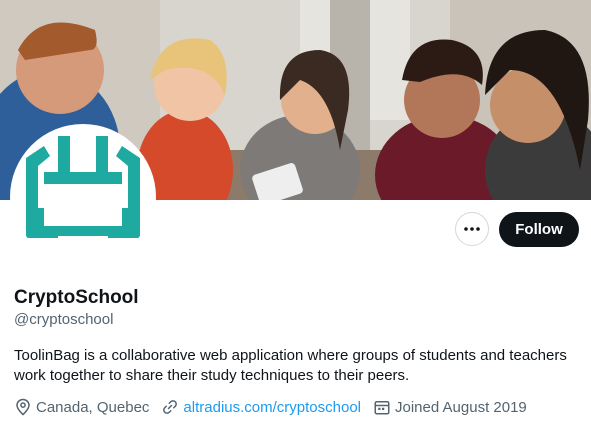 This screenshot has height=429, width=591. What do you see at coordinates (539, 229) in the screenshot?
I see `follow-button: Follow` at bounding box center [539, 229].